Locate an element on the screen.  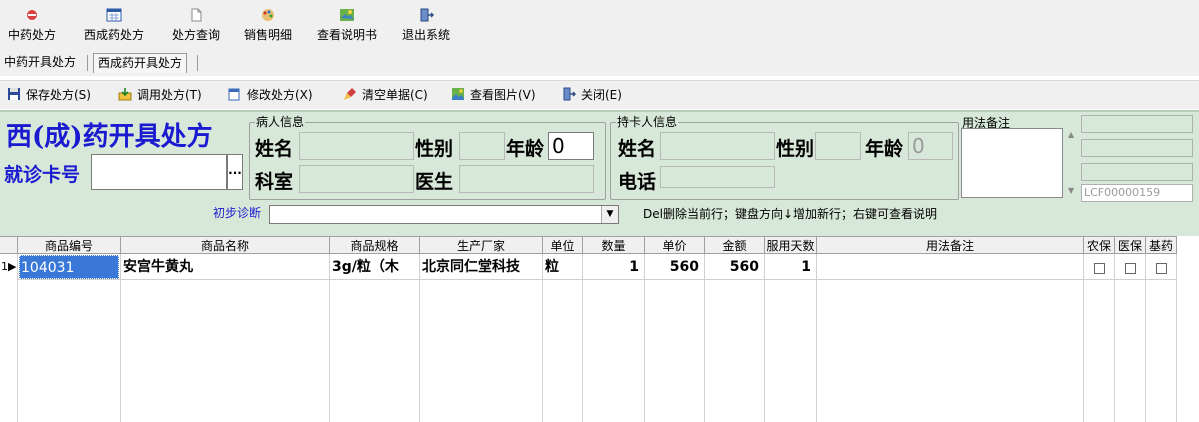
cardholder-gender-label: 性别 is located at coordinates (795, 149).